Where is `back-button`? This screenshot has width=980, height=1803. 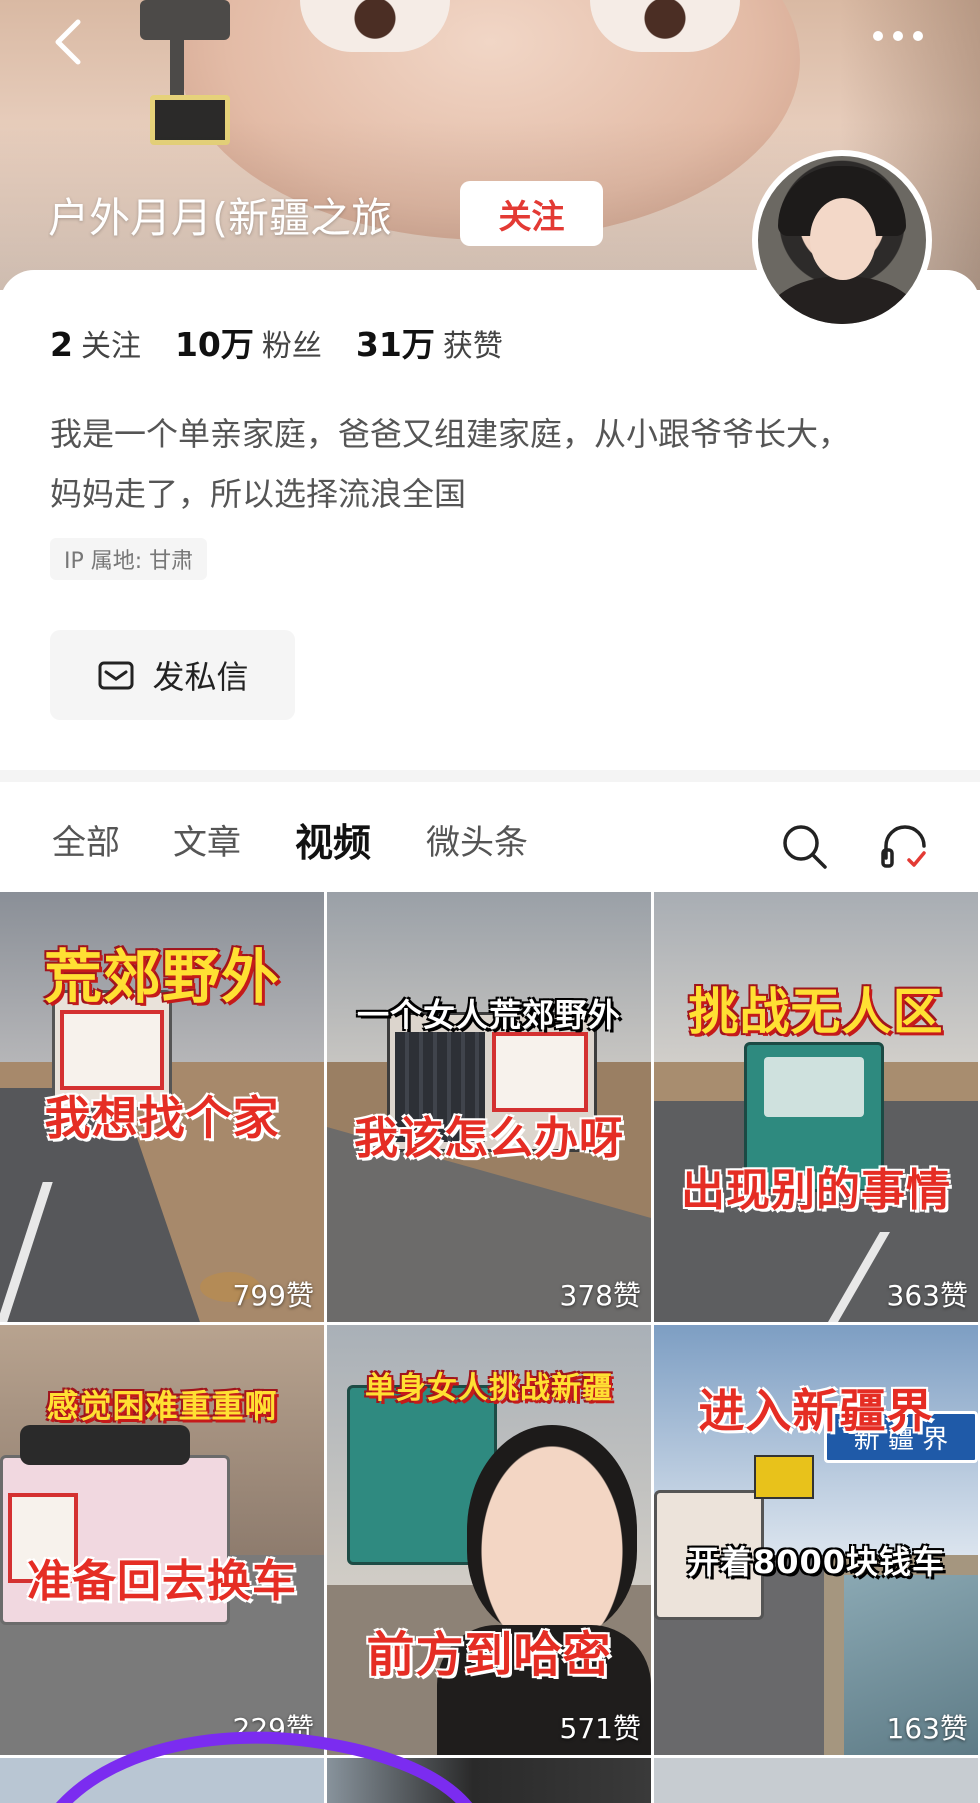
back-button is located at coordinates (70, 42).